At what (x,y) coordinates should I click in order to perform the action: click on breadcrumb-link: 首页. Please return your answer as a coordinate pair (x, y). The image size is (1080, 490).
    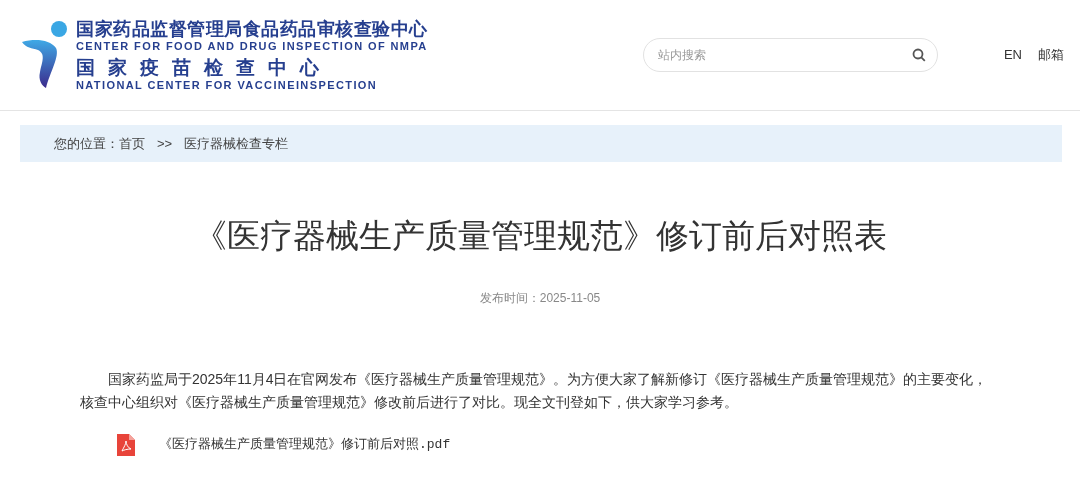
    Looking at the image, I should click on (132, 143).